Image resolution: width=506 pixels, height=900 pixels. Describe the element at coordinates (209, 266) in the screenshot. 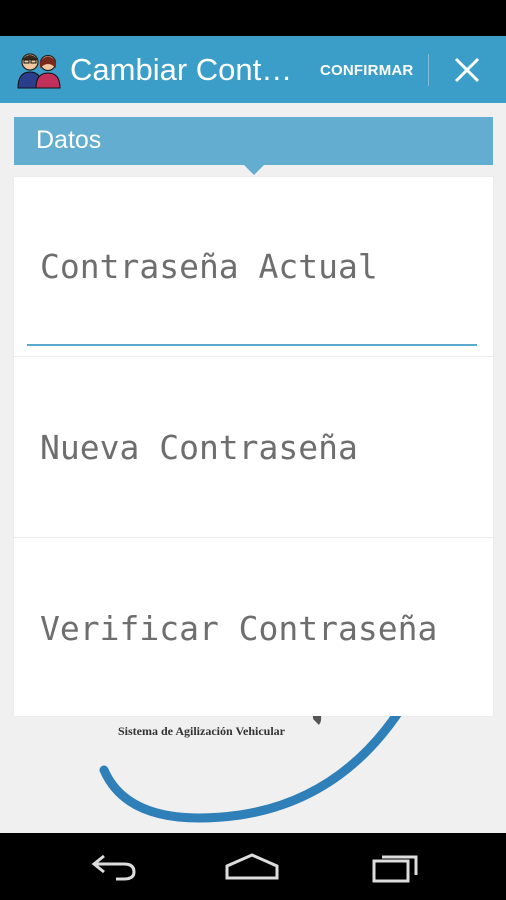

I see `current-password-placeholder: Contraseña Actual` at that location.